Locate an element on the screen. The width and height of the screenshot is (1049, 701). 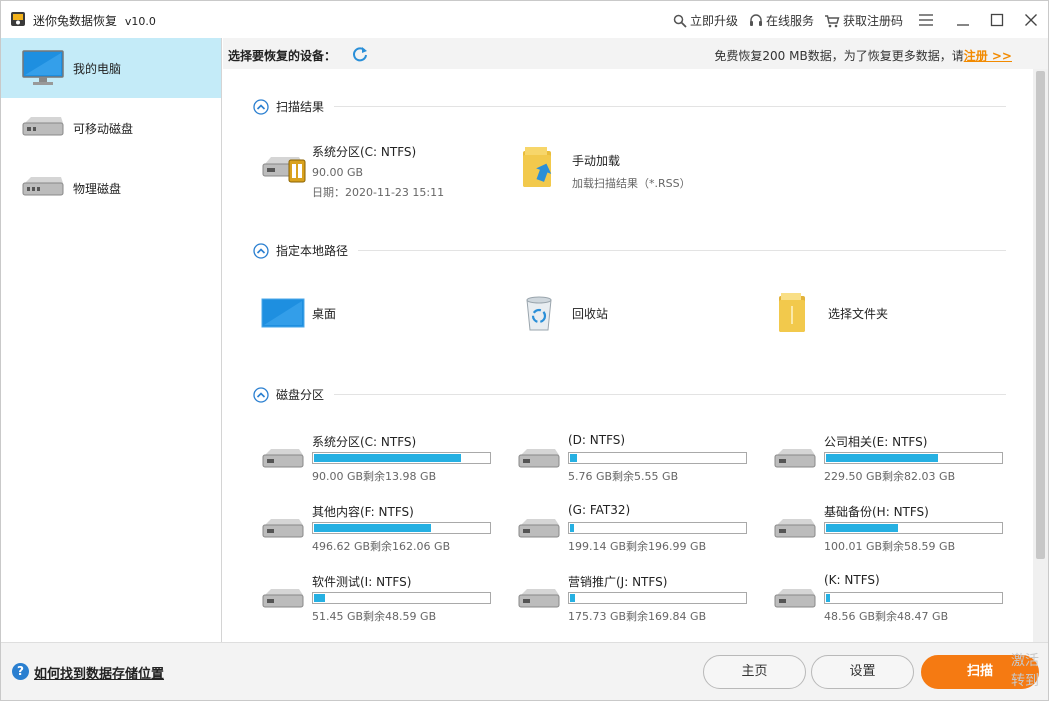
upgrade-label: 立即升级 is located at coordinates (714, 21).